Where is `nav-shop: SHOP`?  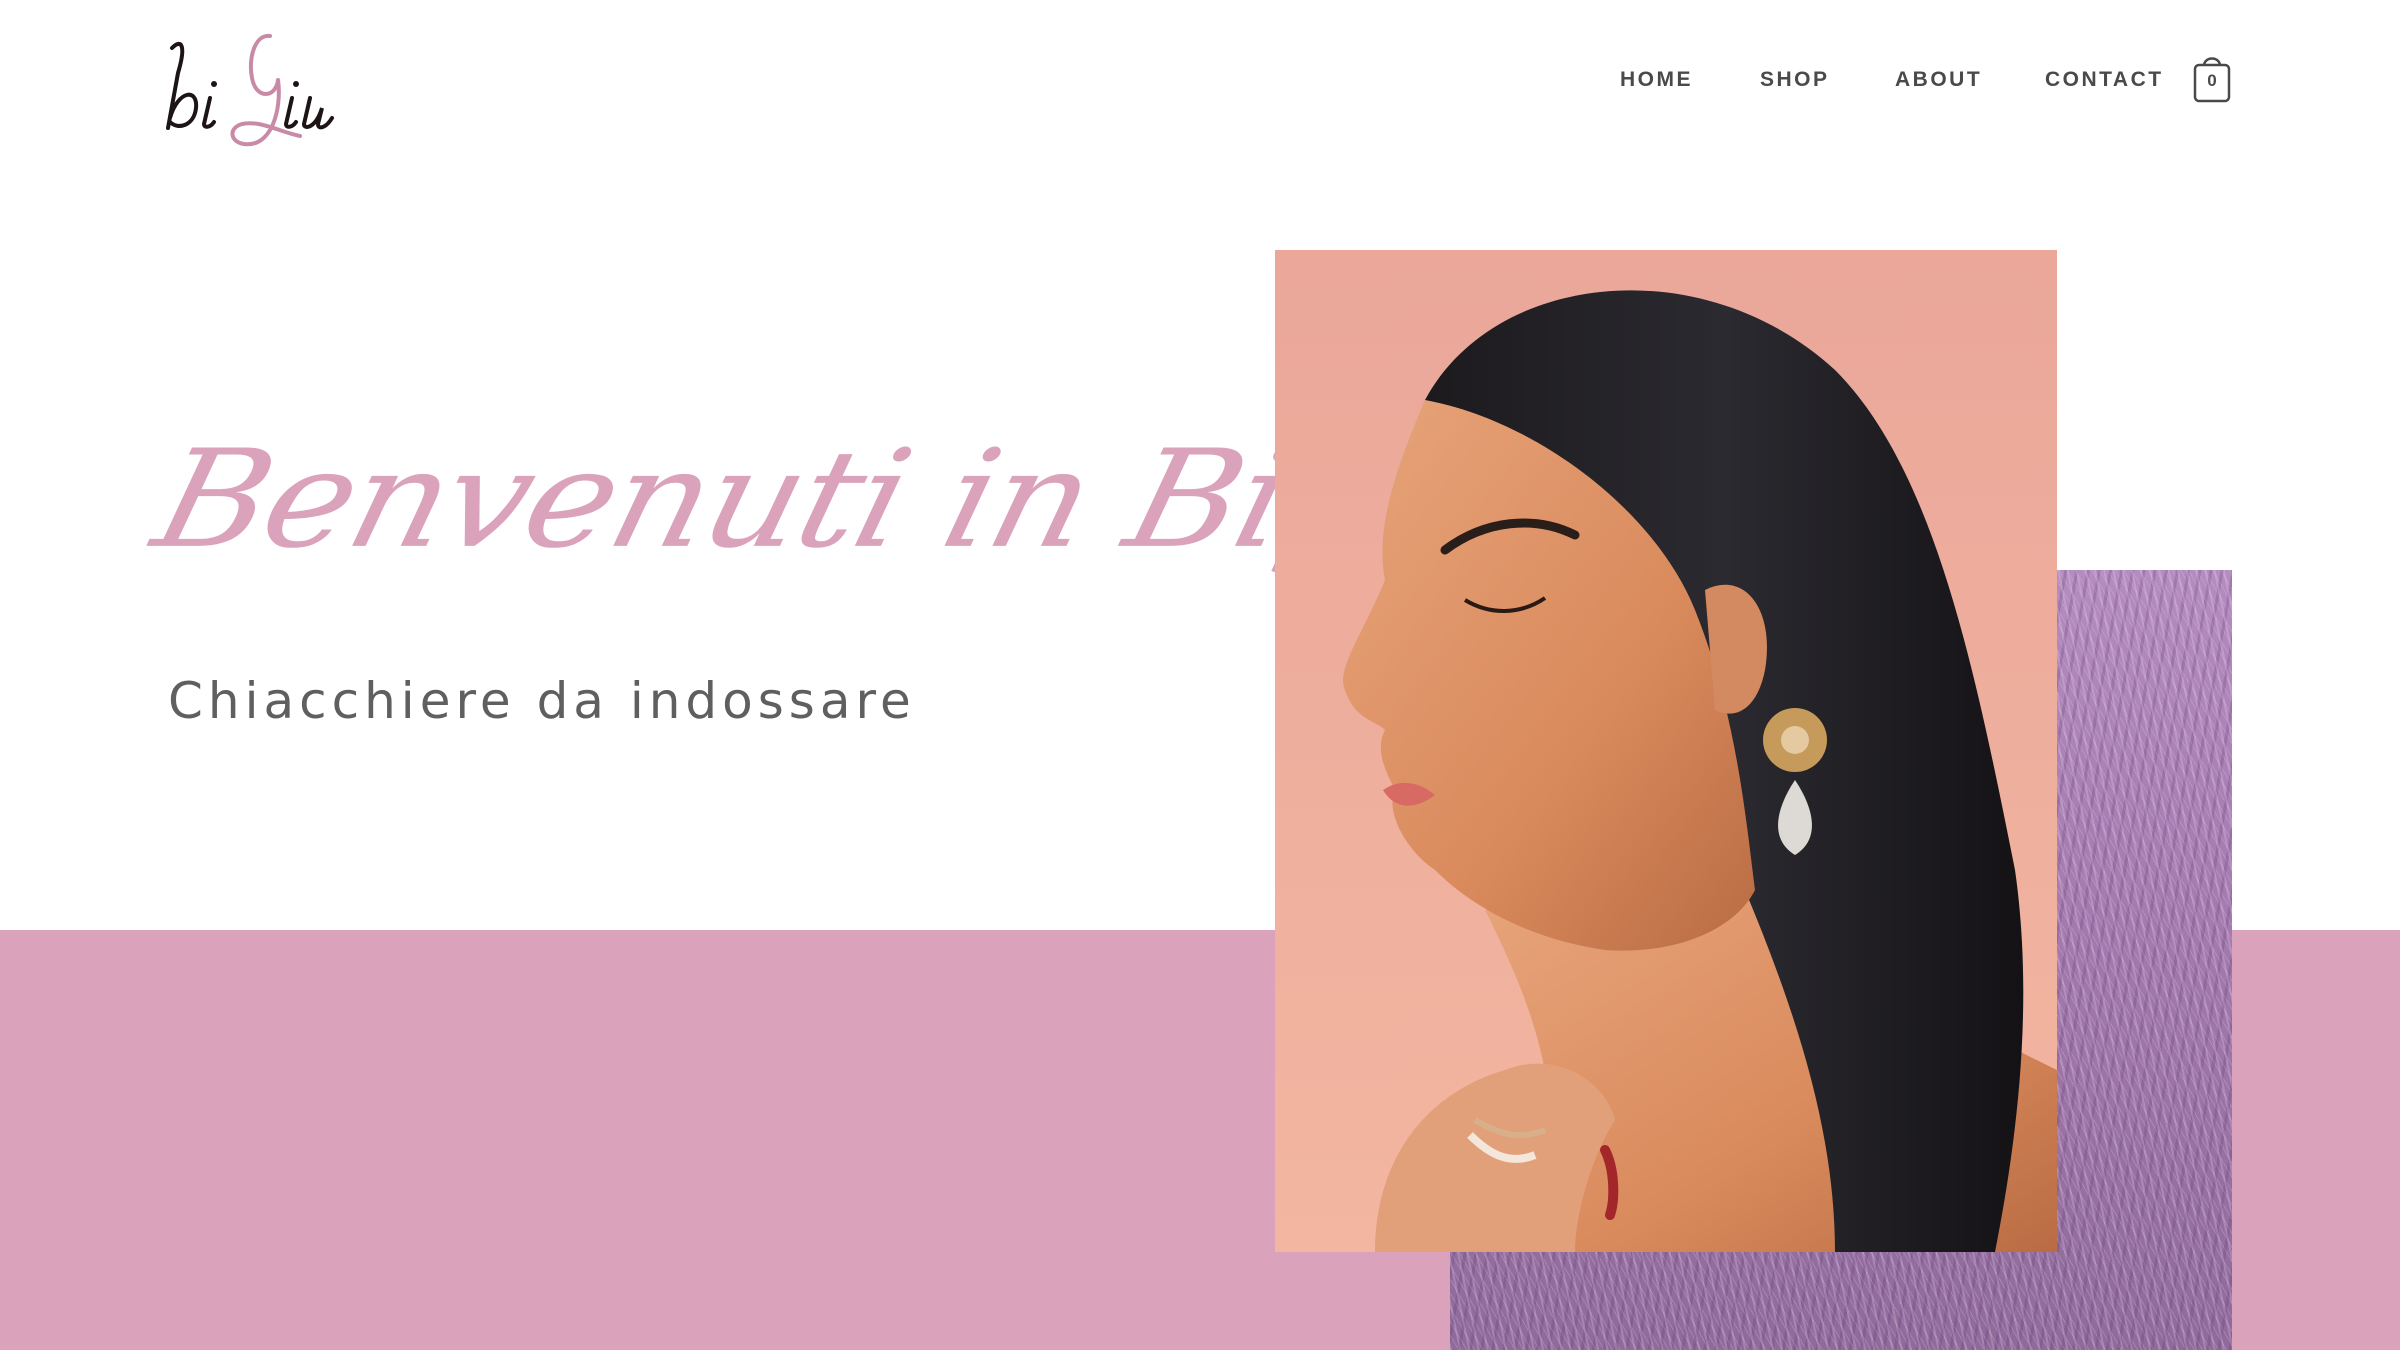
nav-shop: SHOP is located at coordinates (1795, 80).